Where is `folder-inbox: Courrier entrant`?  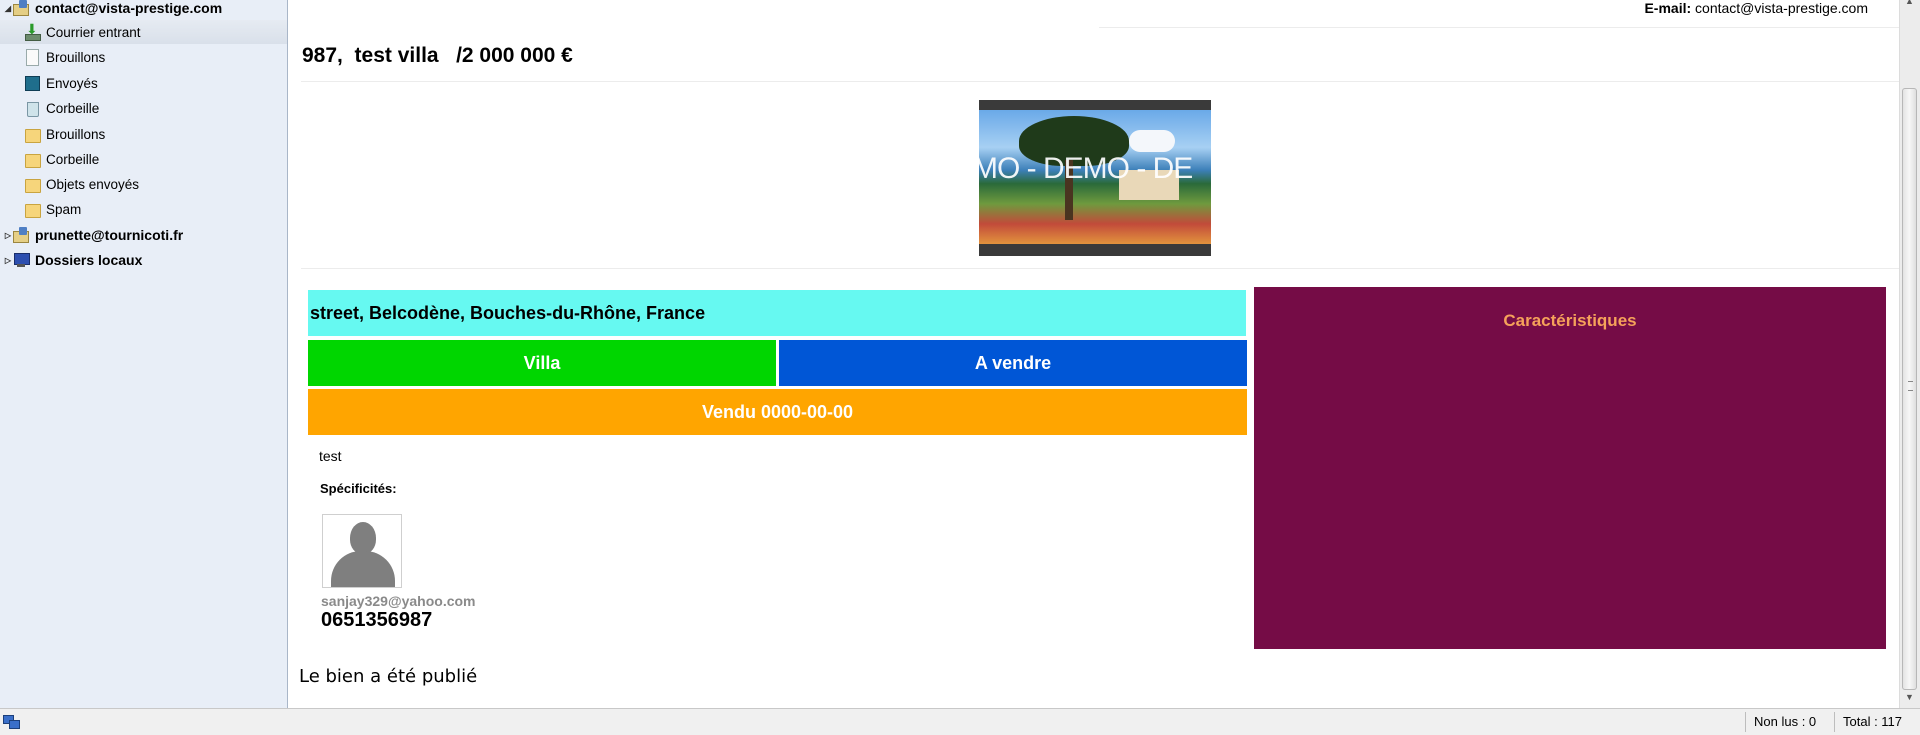 folder-inbox: Courrier entrant is located at coordinates (143, 32).